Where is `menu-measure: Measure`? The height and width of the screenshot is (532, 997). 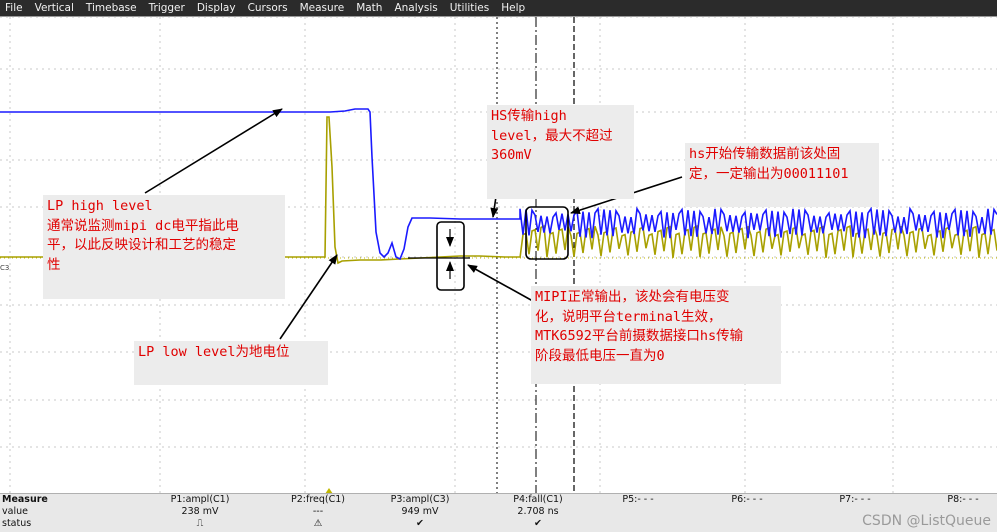 menu-measure: Measure is located at coordinates (323, 8).